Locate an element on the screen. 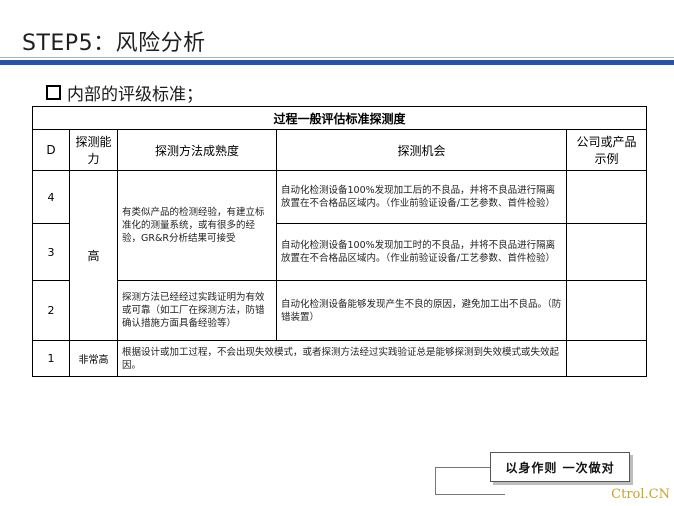 The image size is (674, 506). table-caption: 过程一般评估标准探测度 is located at coordinates (339, 118).